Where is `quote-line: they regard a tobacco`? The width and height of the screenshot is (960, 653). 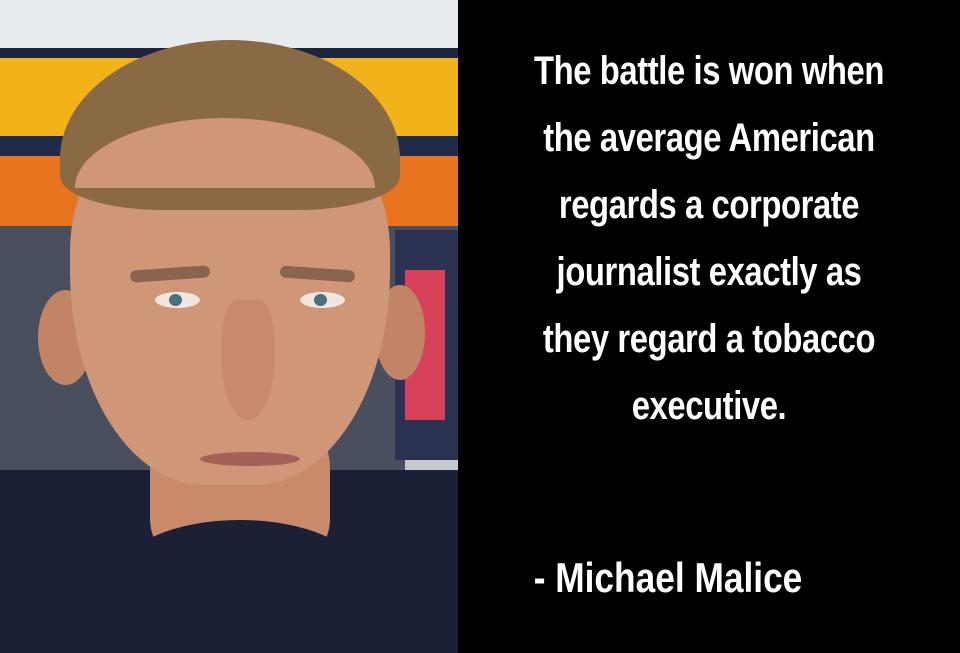 quote-line: they regard a tobacco is located at coordinates (709, 339).